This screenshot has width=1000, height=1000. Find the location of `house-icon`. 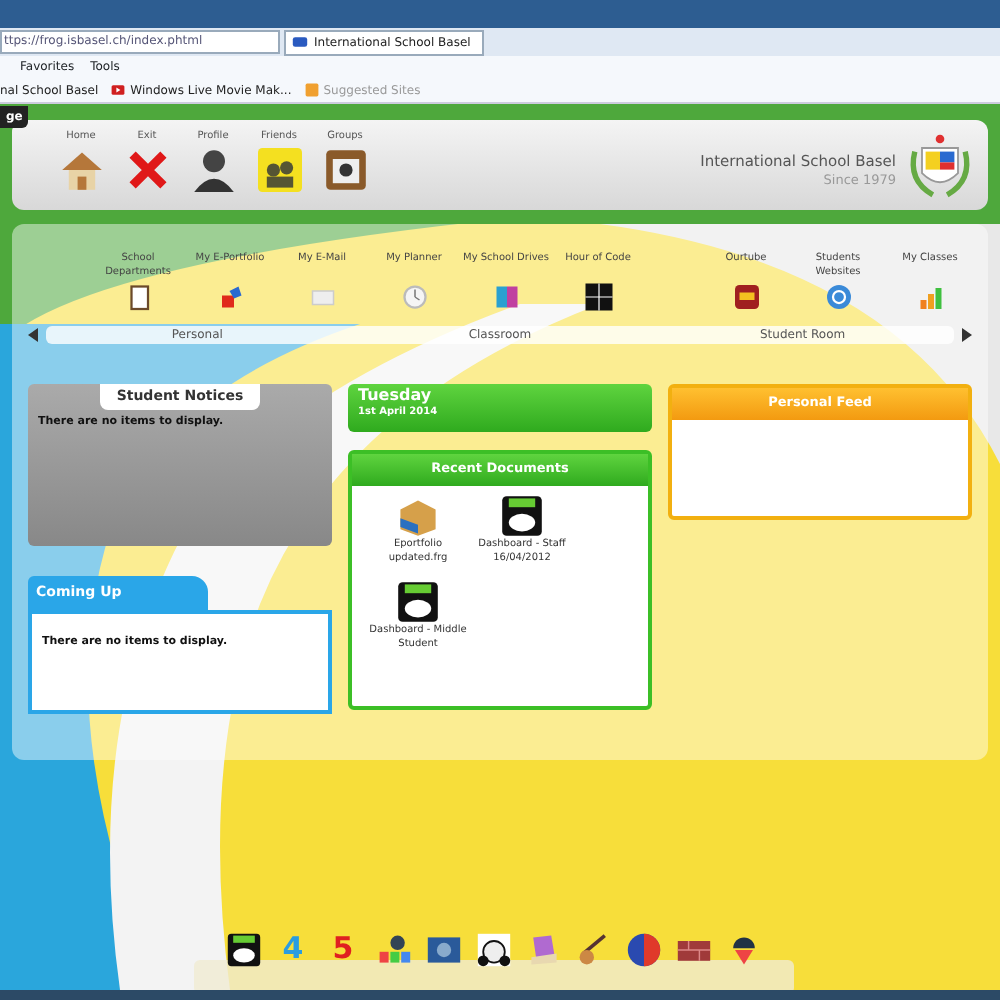

house-icon is located at coordinates (81, 169).